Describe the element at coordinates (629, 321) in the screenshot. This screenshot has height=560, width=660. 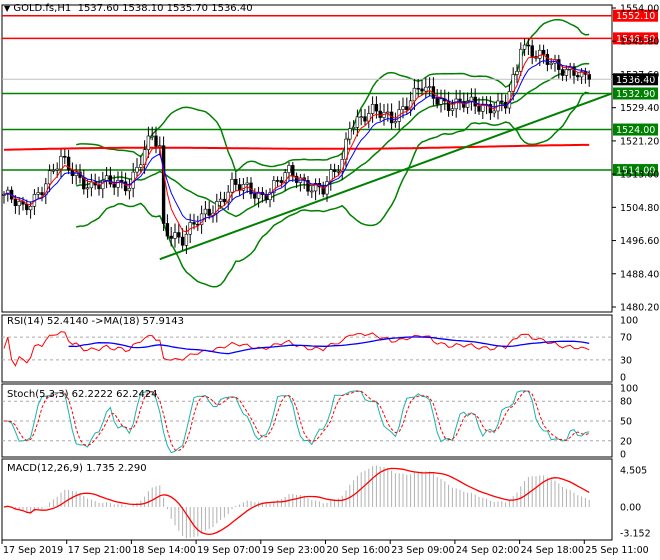
I see `rsi-tick-label: 100` at that location.